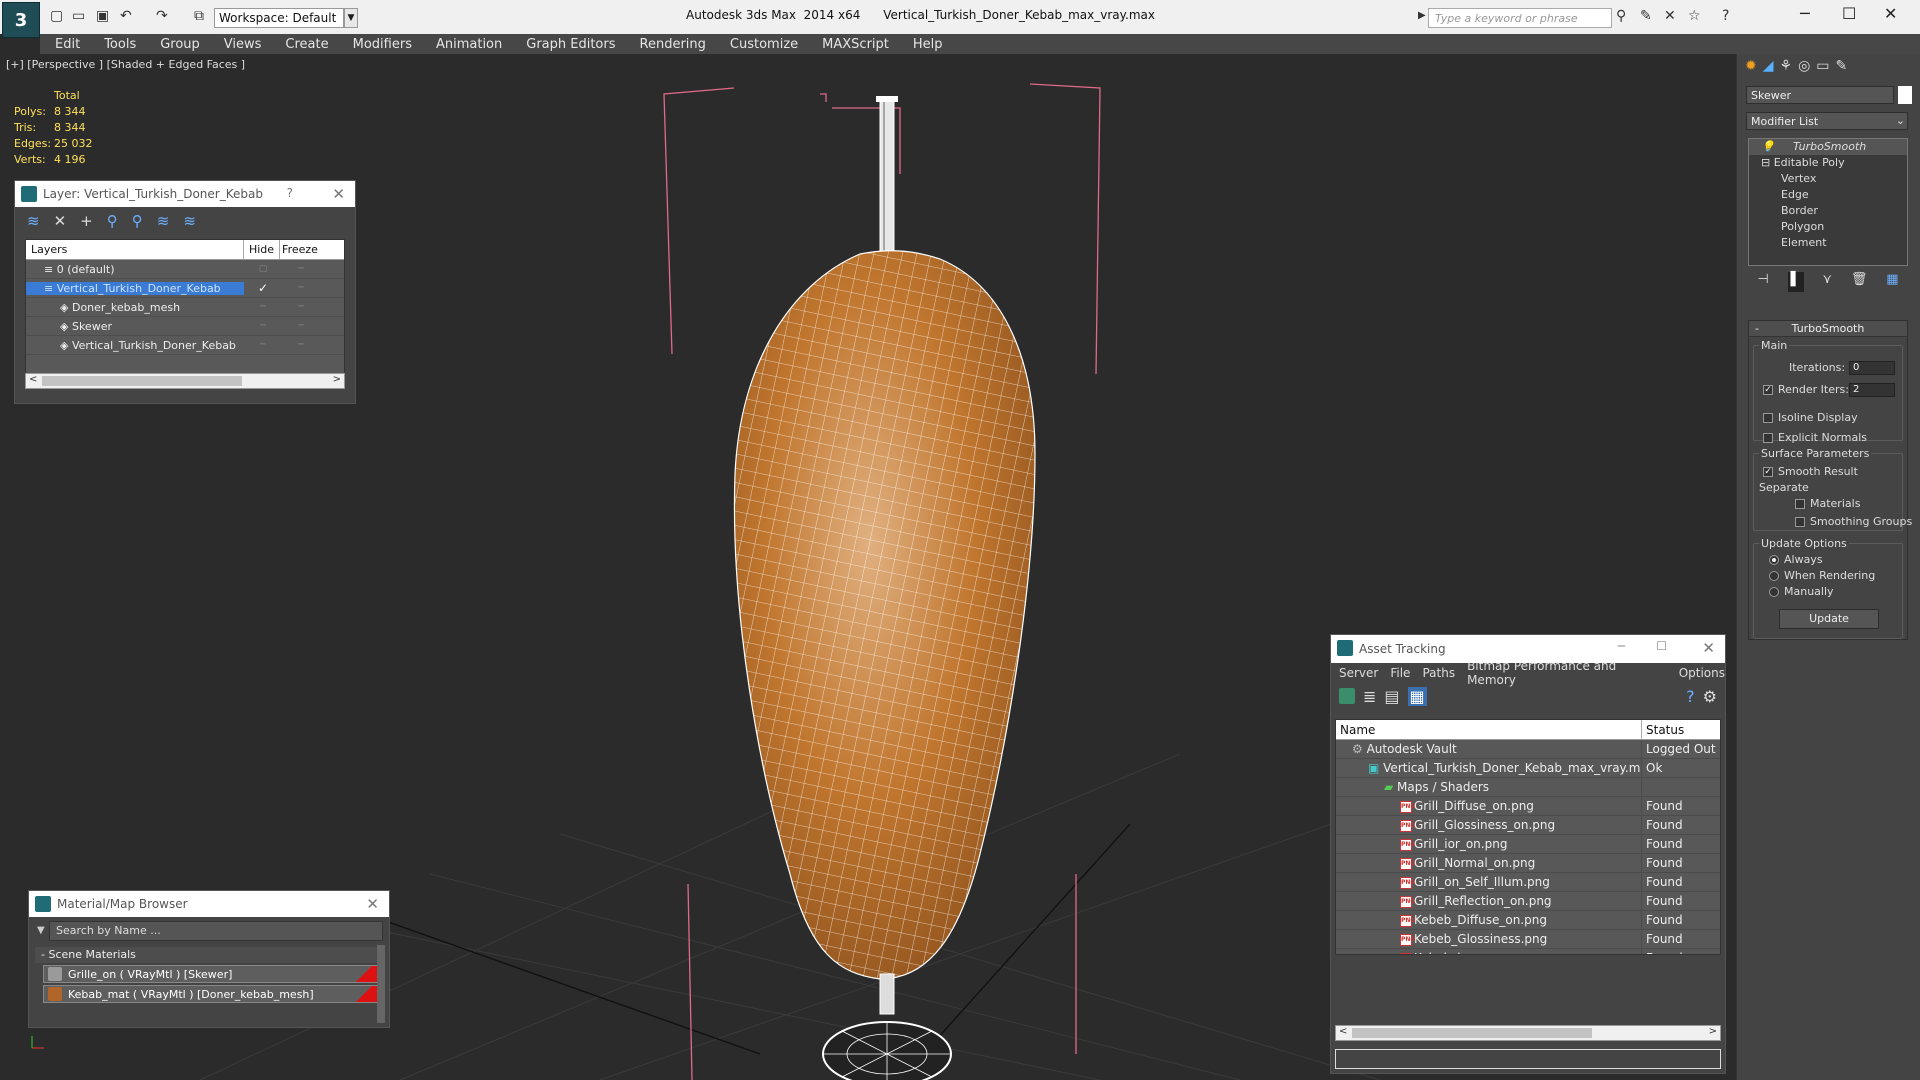 The height and width of the screenshot is (1080, 1920). I want to click on favorites-star-icon: ☆, so click(1694, 16).